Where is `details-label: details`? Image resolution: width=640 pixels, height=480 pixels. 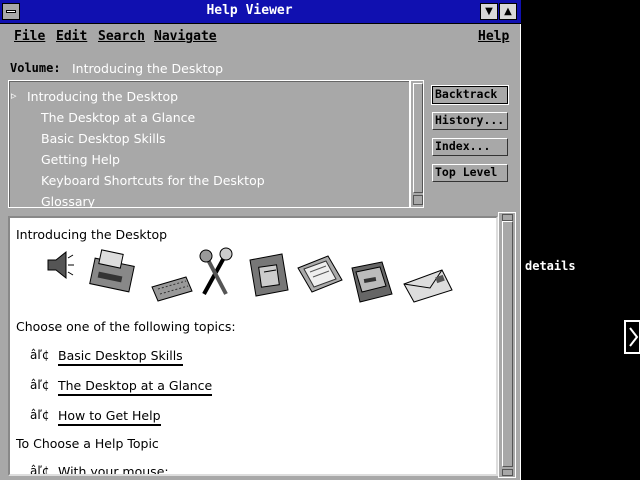
details-label: details is located at coordinates (550, 266).